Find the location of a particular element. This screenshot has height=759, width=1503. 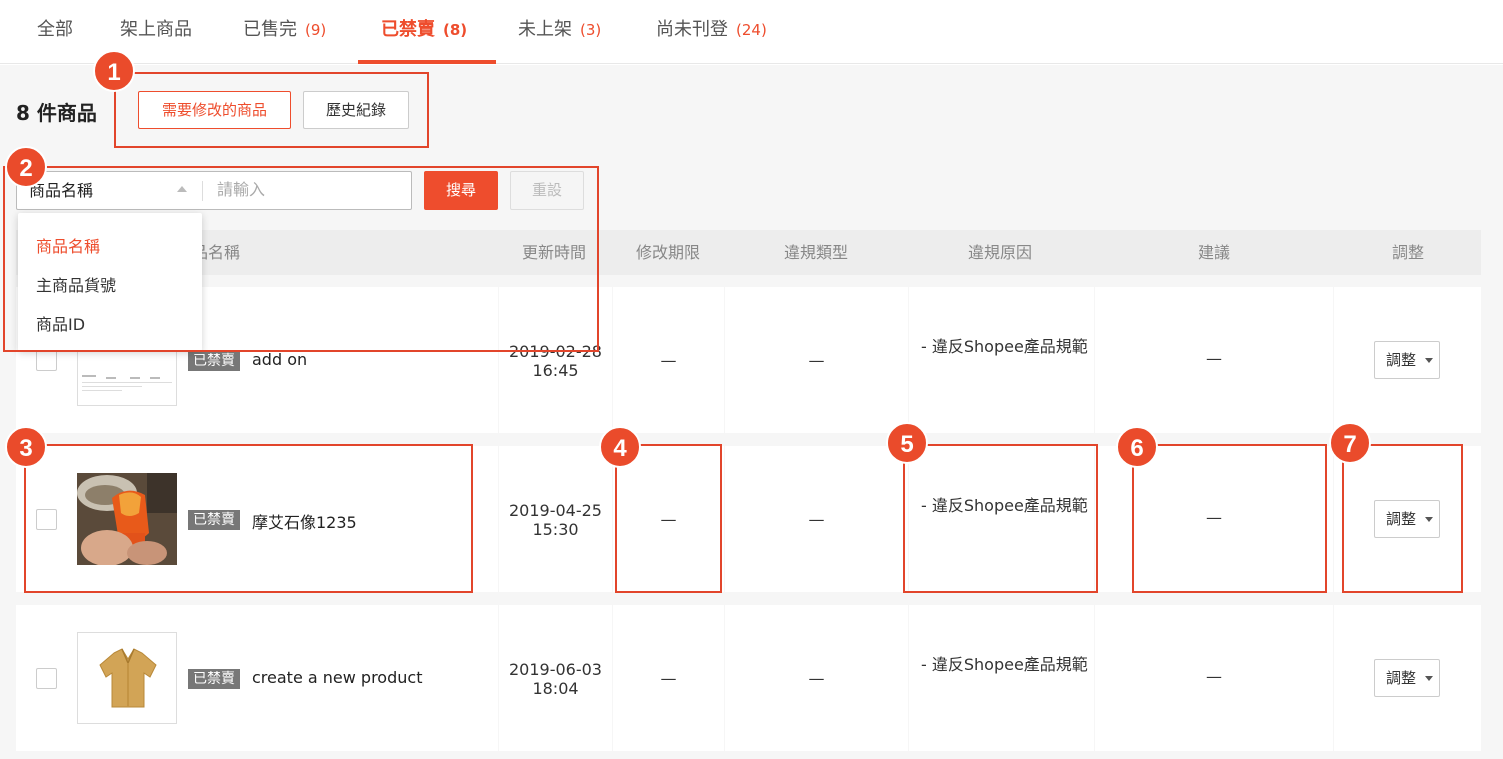

updated-time: 2019-06-03 18:04 is located at coordinates (555, 679).